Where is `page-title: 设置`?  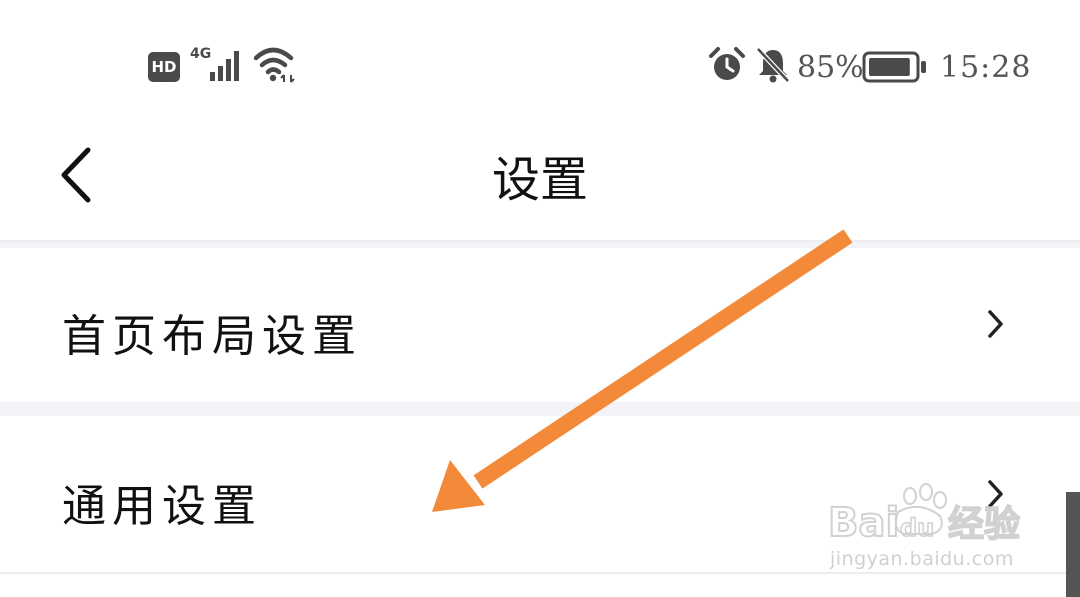 page-title: 设置 is located at coordinates (539, 180).